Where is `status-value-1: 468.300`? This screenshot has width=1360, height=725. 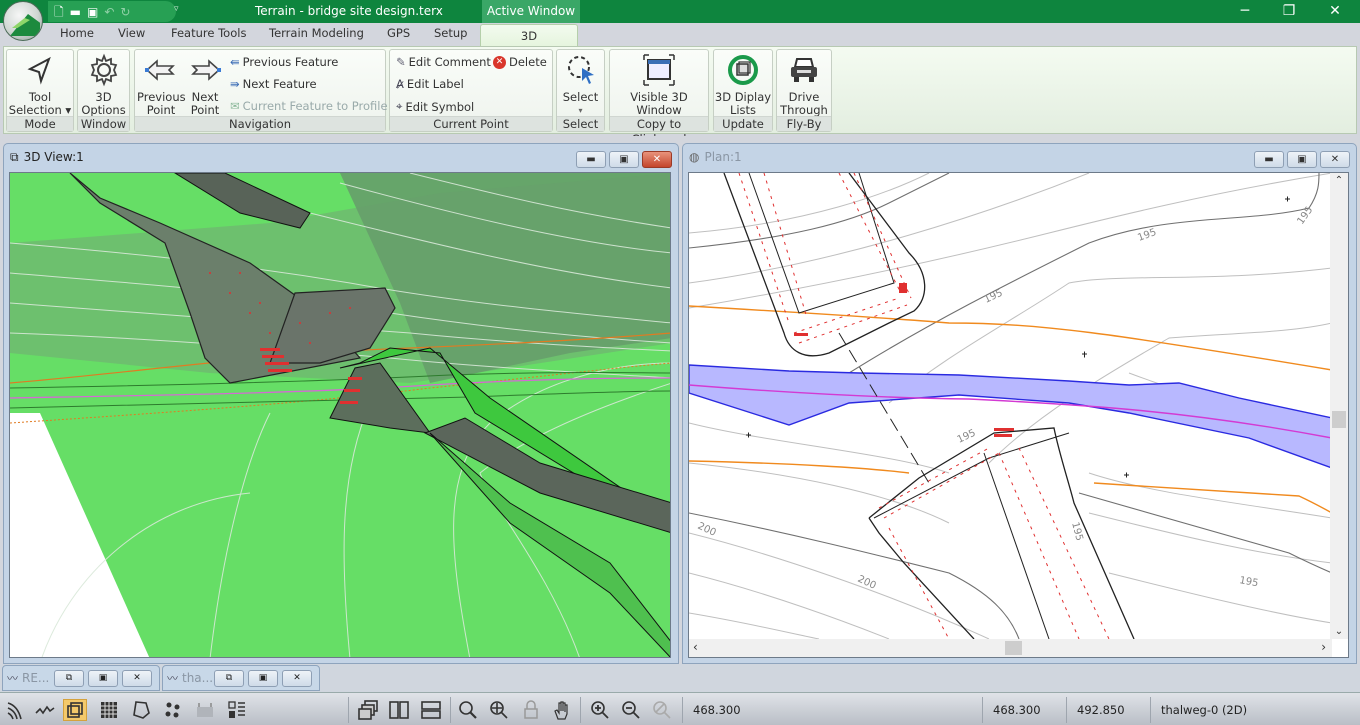 status-value-1: 468.300 is located at coordinates (717, 710).